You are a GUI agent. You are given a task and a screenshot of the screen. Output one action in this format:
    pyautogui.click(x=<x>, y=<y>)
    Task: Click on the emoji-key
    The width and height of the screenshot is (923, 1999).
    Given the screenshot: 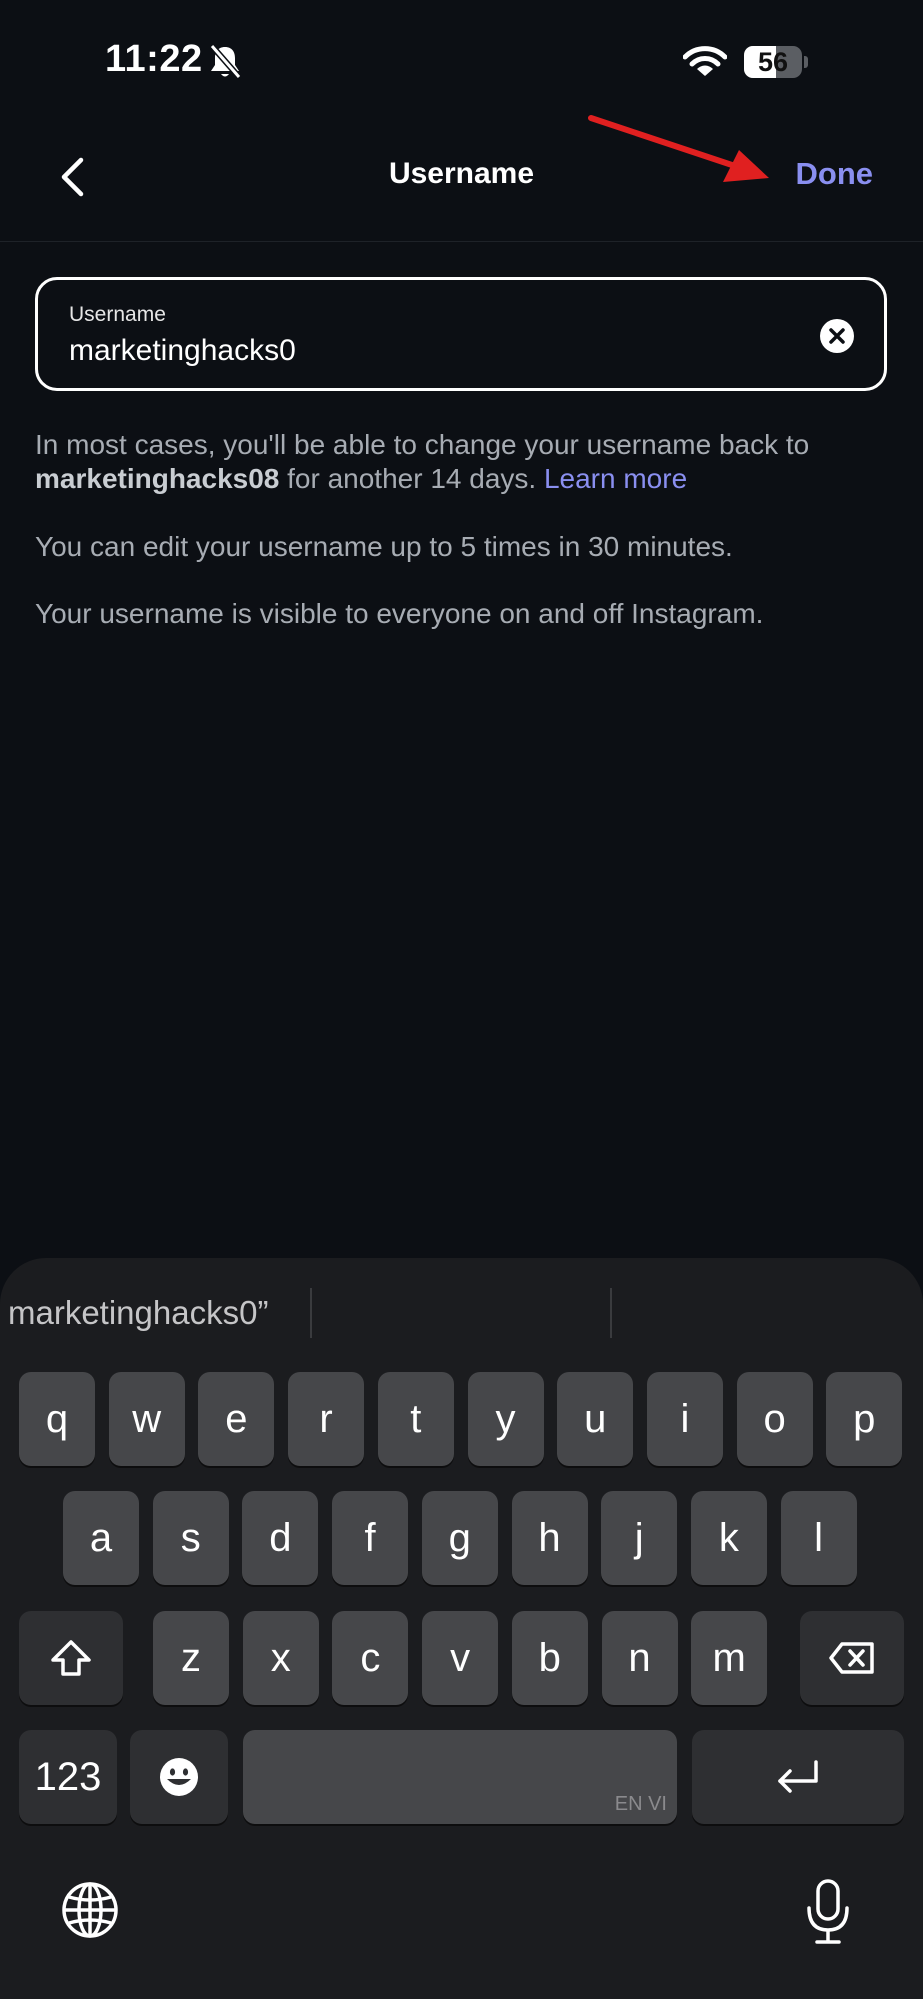 What is the action you would take?
    pyautogui.click(x=179, y=1777)
    